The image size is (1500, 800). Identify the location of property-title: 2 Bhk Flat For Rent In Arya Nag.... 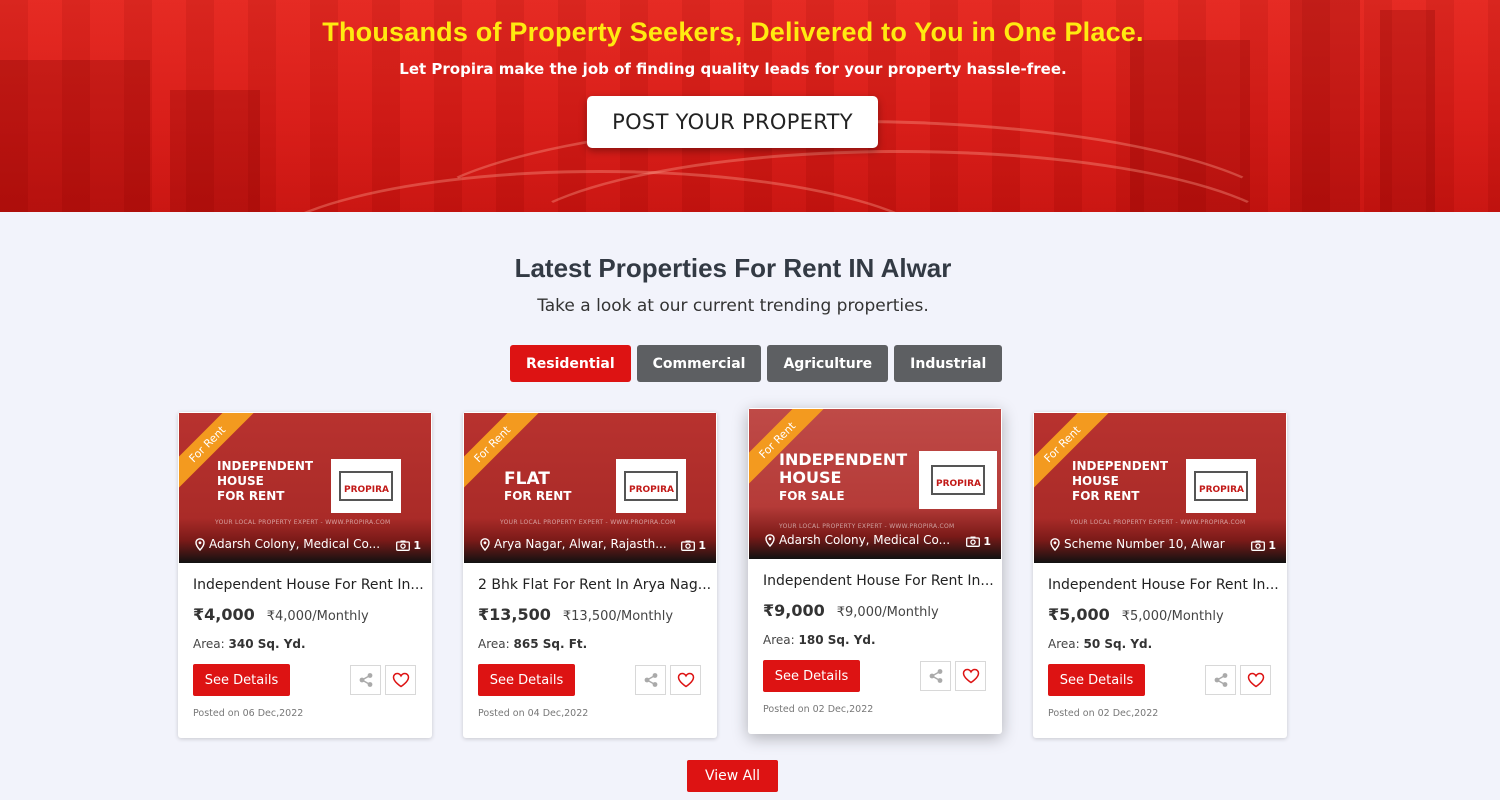
(594, 585).